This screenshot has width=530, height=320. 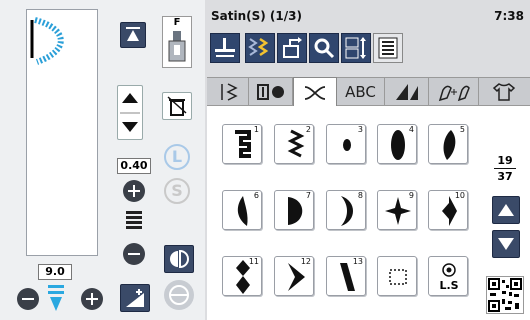 I want to click on bar-satin-icon, so click(x=347, y=277).